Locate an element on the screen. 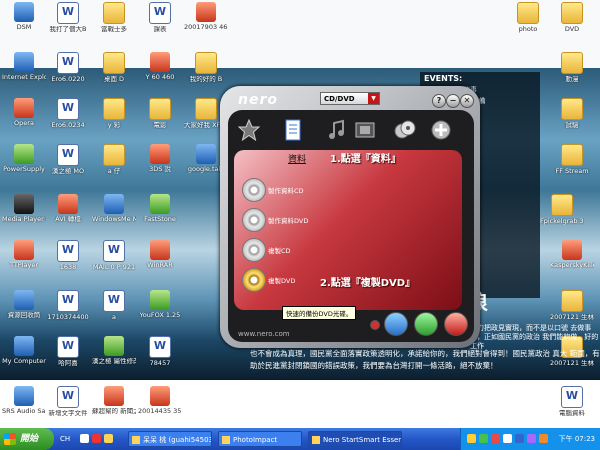  desktop-icon: DSM is located at coordinates (24, 16).